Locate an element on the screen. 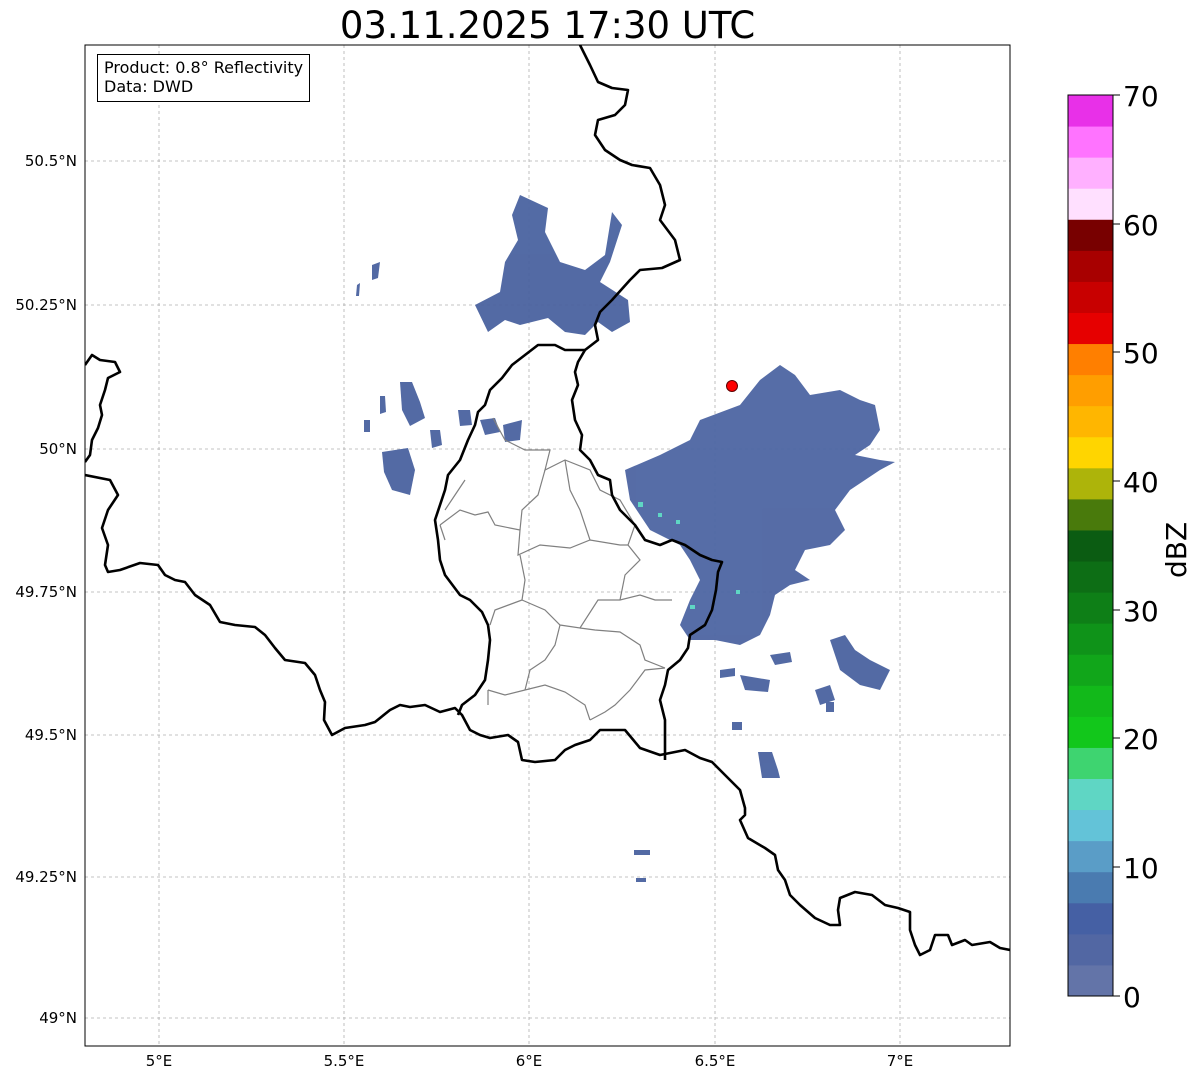  colorbar-tick-label: 10 is located at coordinates (1141, 868).